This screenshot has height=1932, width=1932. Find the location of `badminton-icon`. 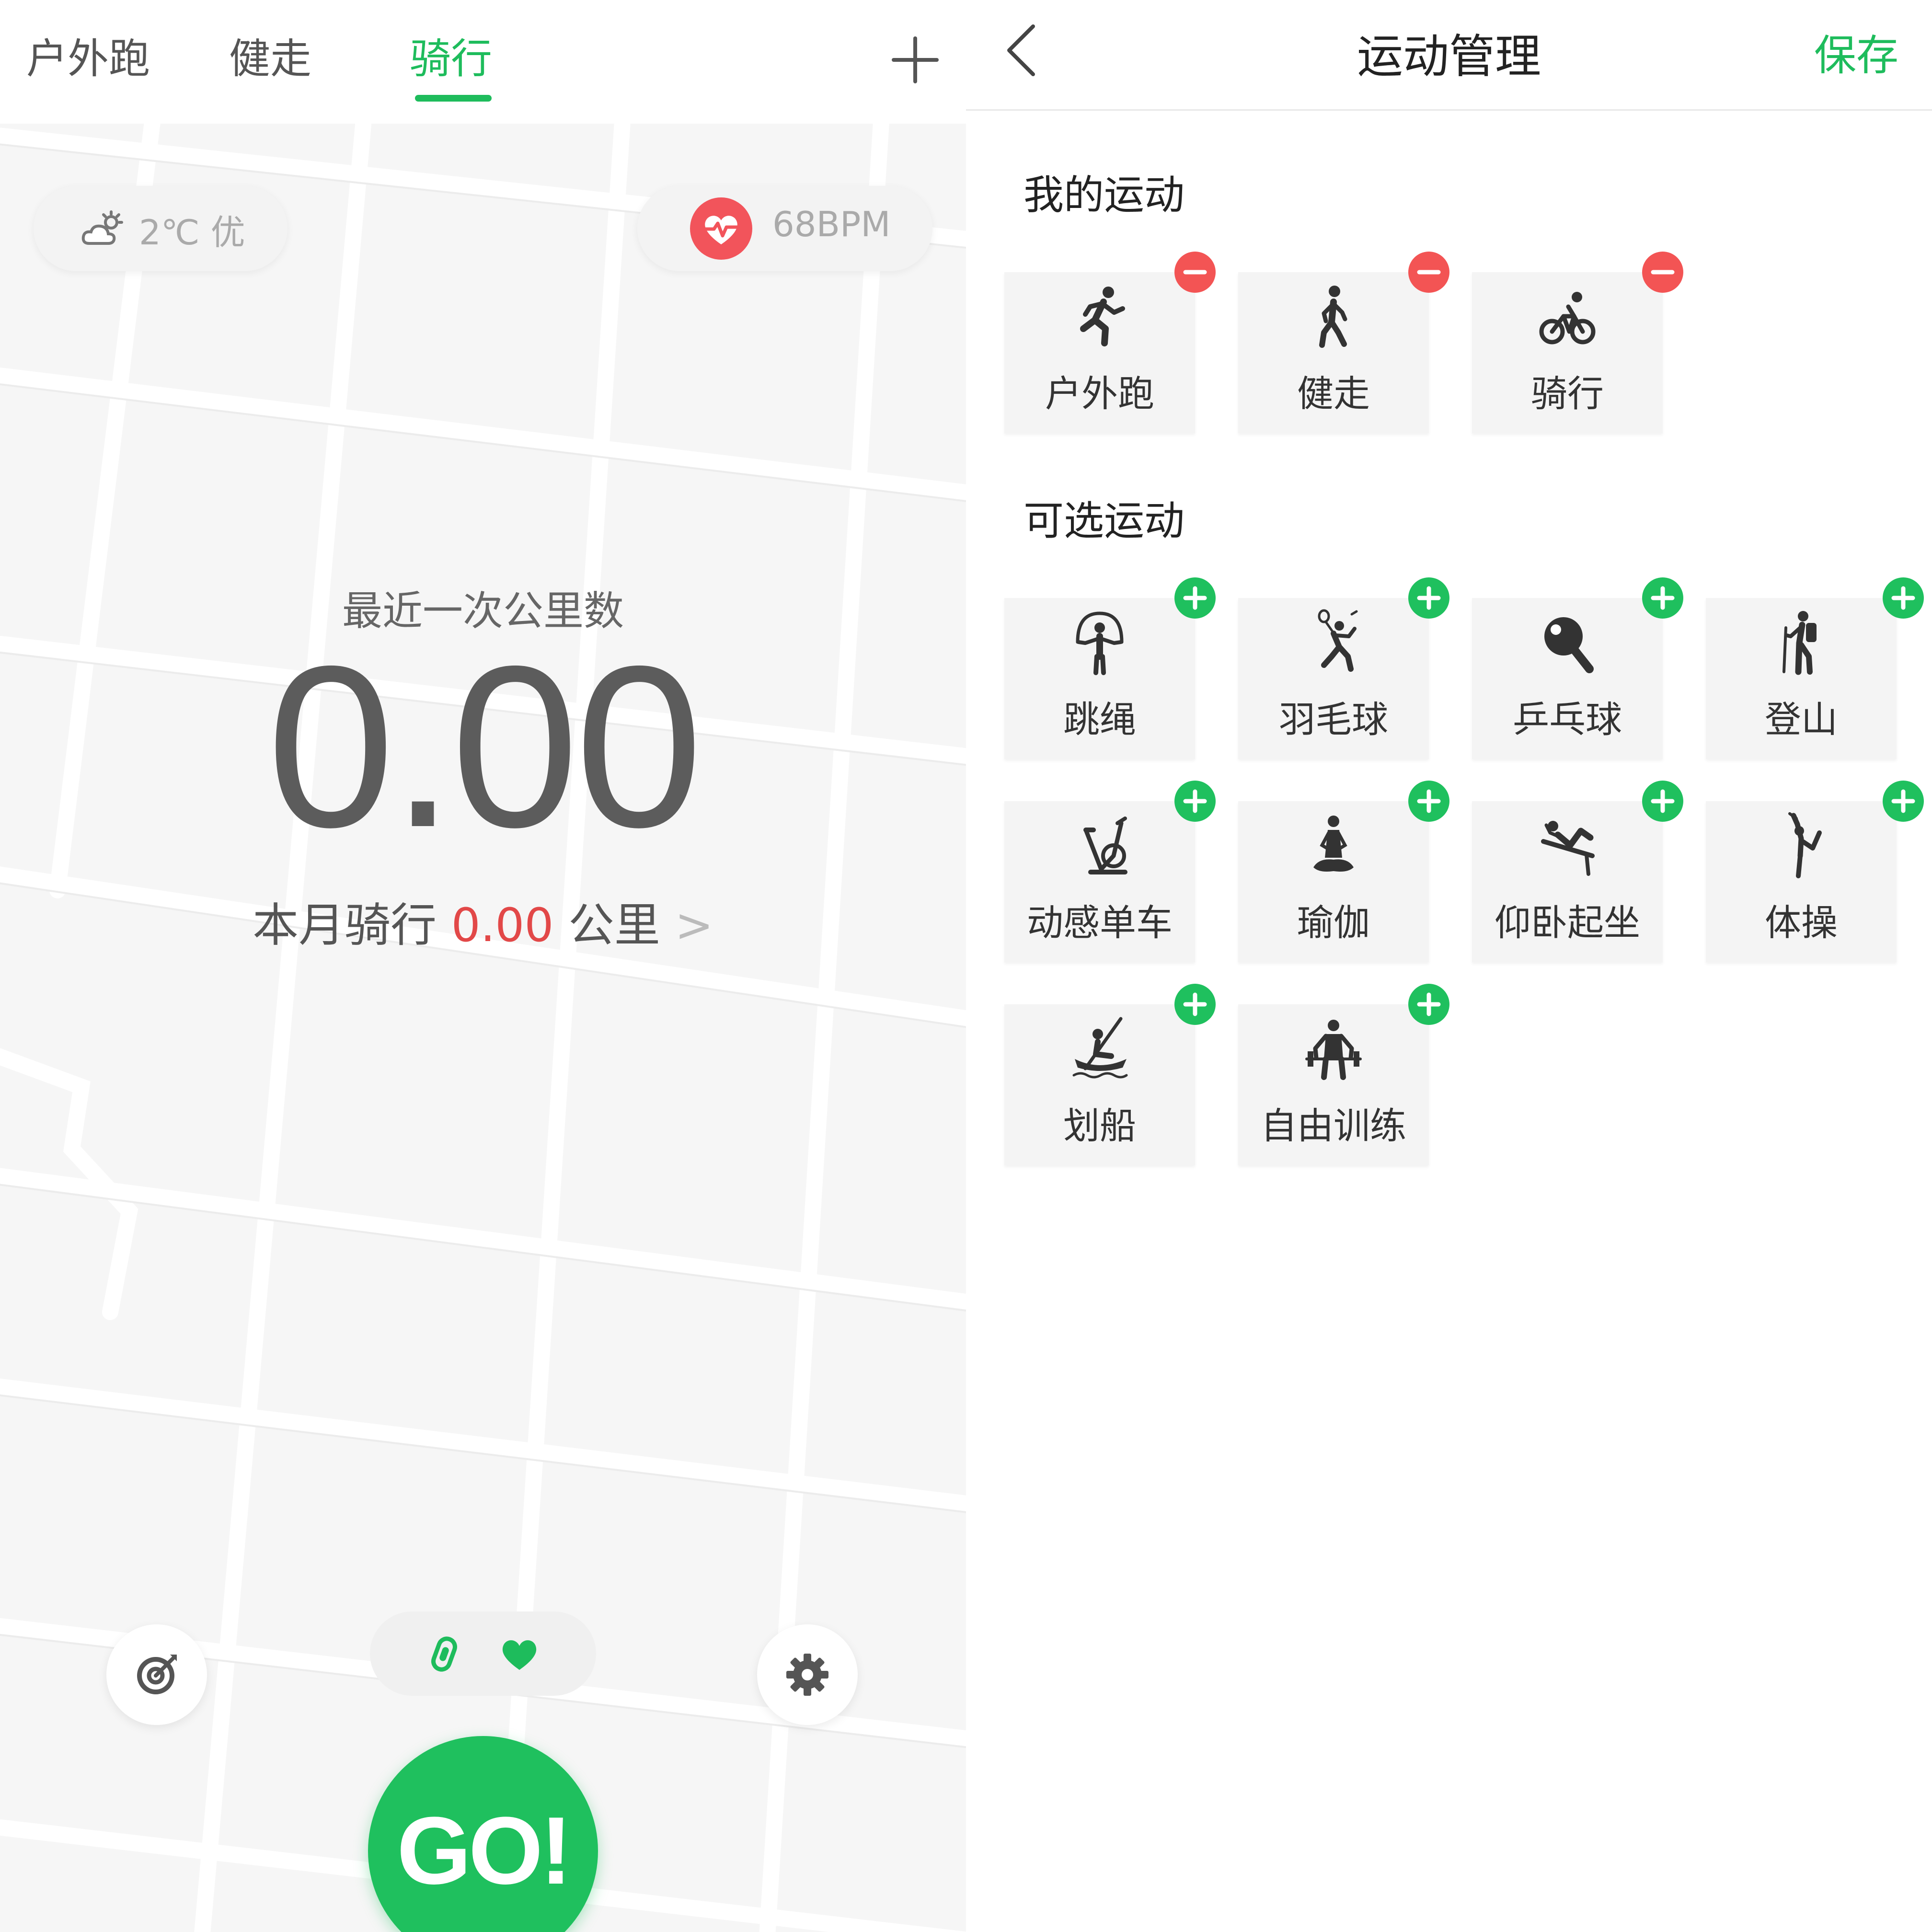

badminton-icon is located at coordinates (1338, 640).